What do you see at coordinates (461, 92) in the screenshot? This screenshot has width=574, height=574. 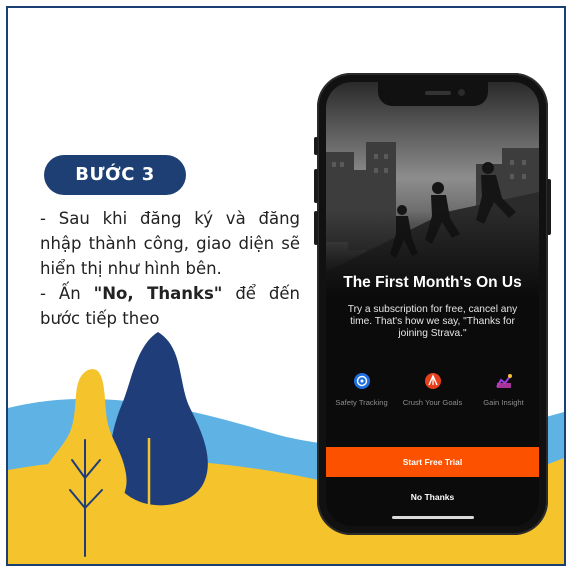 I see `front-camera` at bounding box center [461, 92].